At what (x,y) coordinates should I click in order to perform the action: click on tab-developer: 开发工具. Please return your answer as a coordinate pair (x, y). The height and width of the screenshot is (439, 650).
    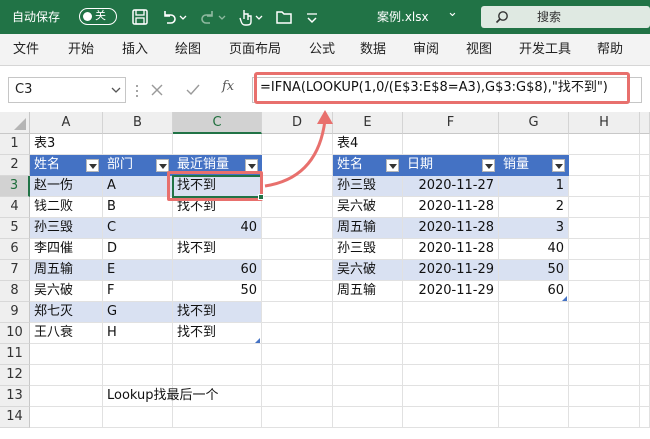
    Looking at the image, I should click on (545, 50).